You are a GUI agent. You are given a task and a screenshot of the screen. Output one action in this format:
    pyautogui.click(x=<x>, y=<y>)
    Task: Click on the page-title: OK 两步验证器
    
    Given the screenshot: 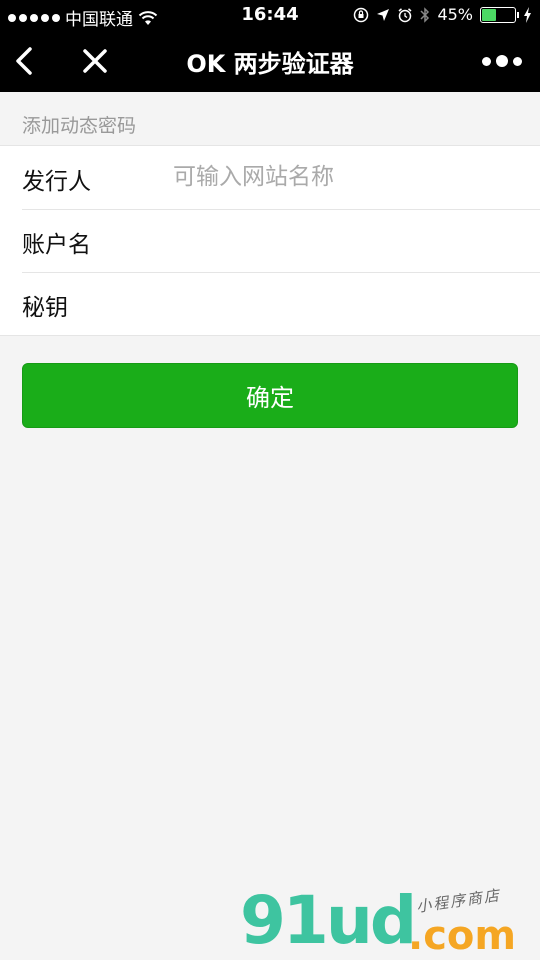 What is the action you would take?
    pyautogui.click(x=270, y=64)
    